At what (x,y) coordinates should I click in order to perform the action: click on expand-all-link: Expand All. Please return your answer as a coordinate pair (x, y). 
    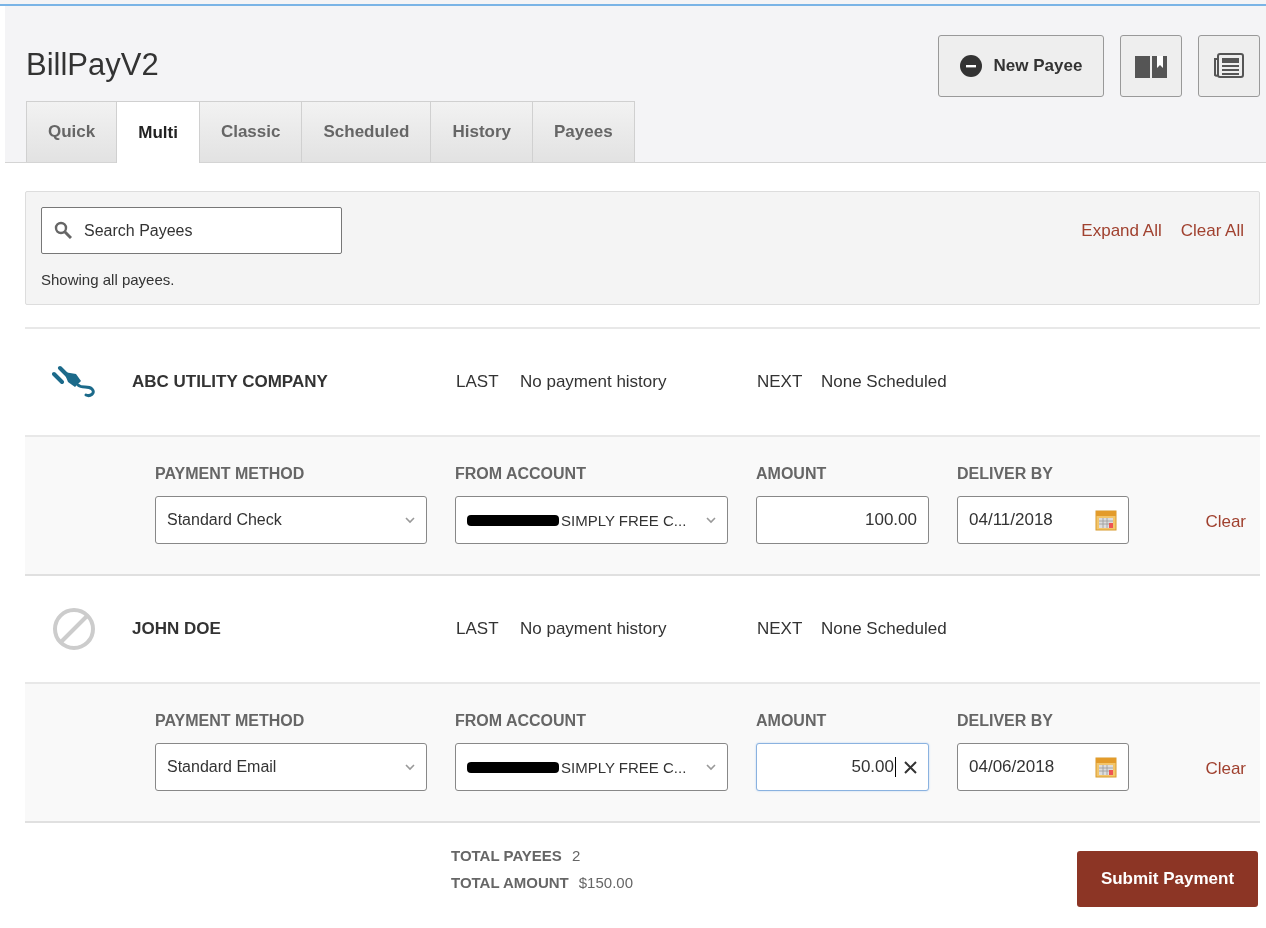
    Looking at the image, I should click on (1121, 230).